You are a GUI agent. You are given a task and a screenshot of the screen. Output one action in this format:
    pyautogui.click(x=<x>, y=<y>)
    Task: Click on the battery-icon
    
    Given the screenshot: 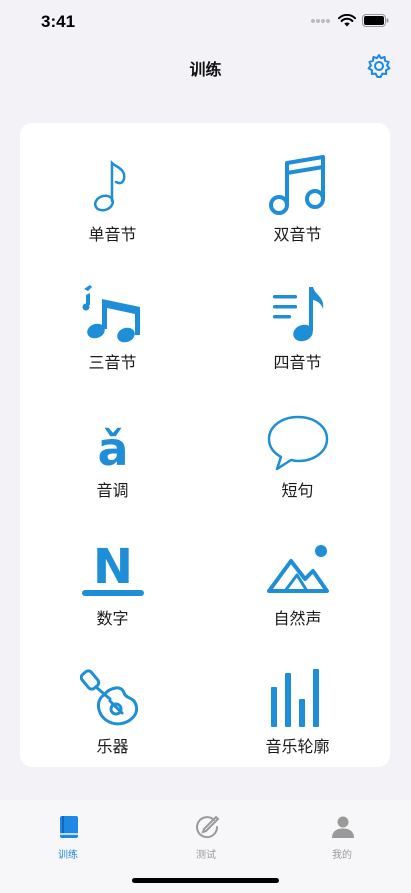 What is the action you would take?
    pyautogui.click(x=375, y=20)
    